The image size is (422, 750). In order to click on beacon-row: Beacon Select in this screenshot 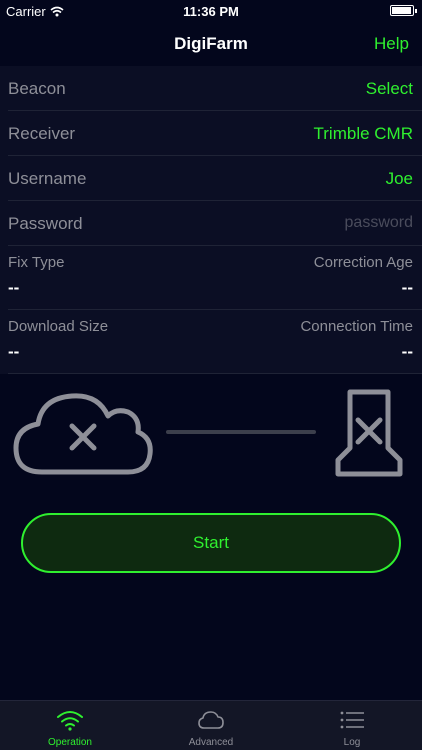, I will do `click(215, 88)`.